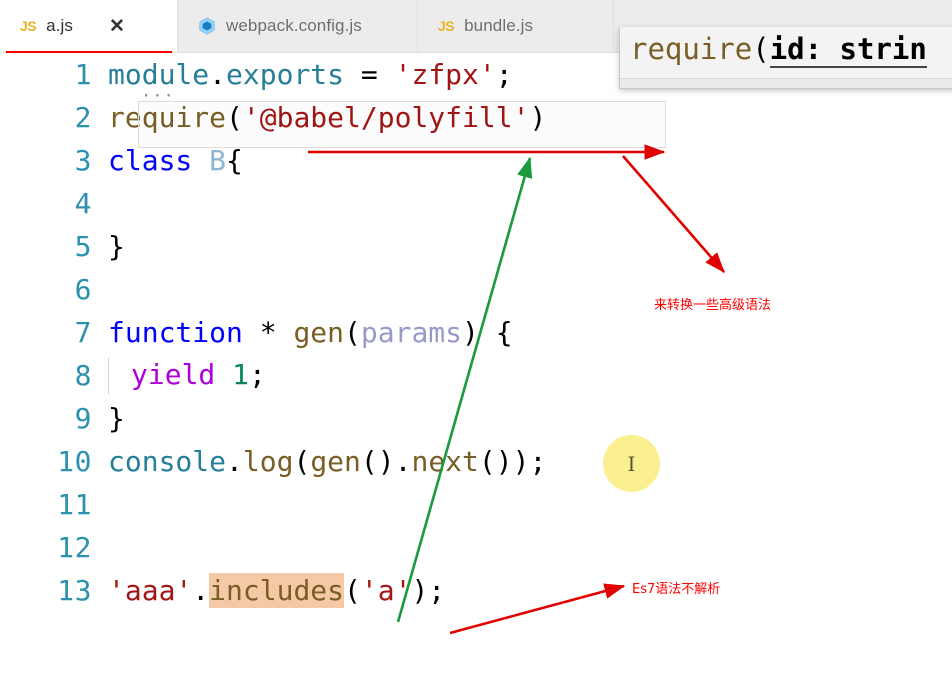 The width and height of the screenshot is (952, 685). What do you see at coordinates (386, 117) in the screenshot?
I see `token-string-babel-polyfill: '@babel/polyfill'` at bounding box center [386, 117].